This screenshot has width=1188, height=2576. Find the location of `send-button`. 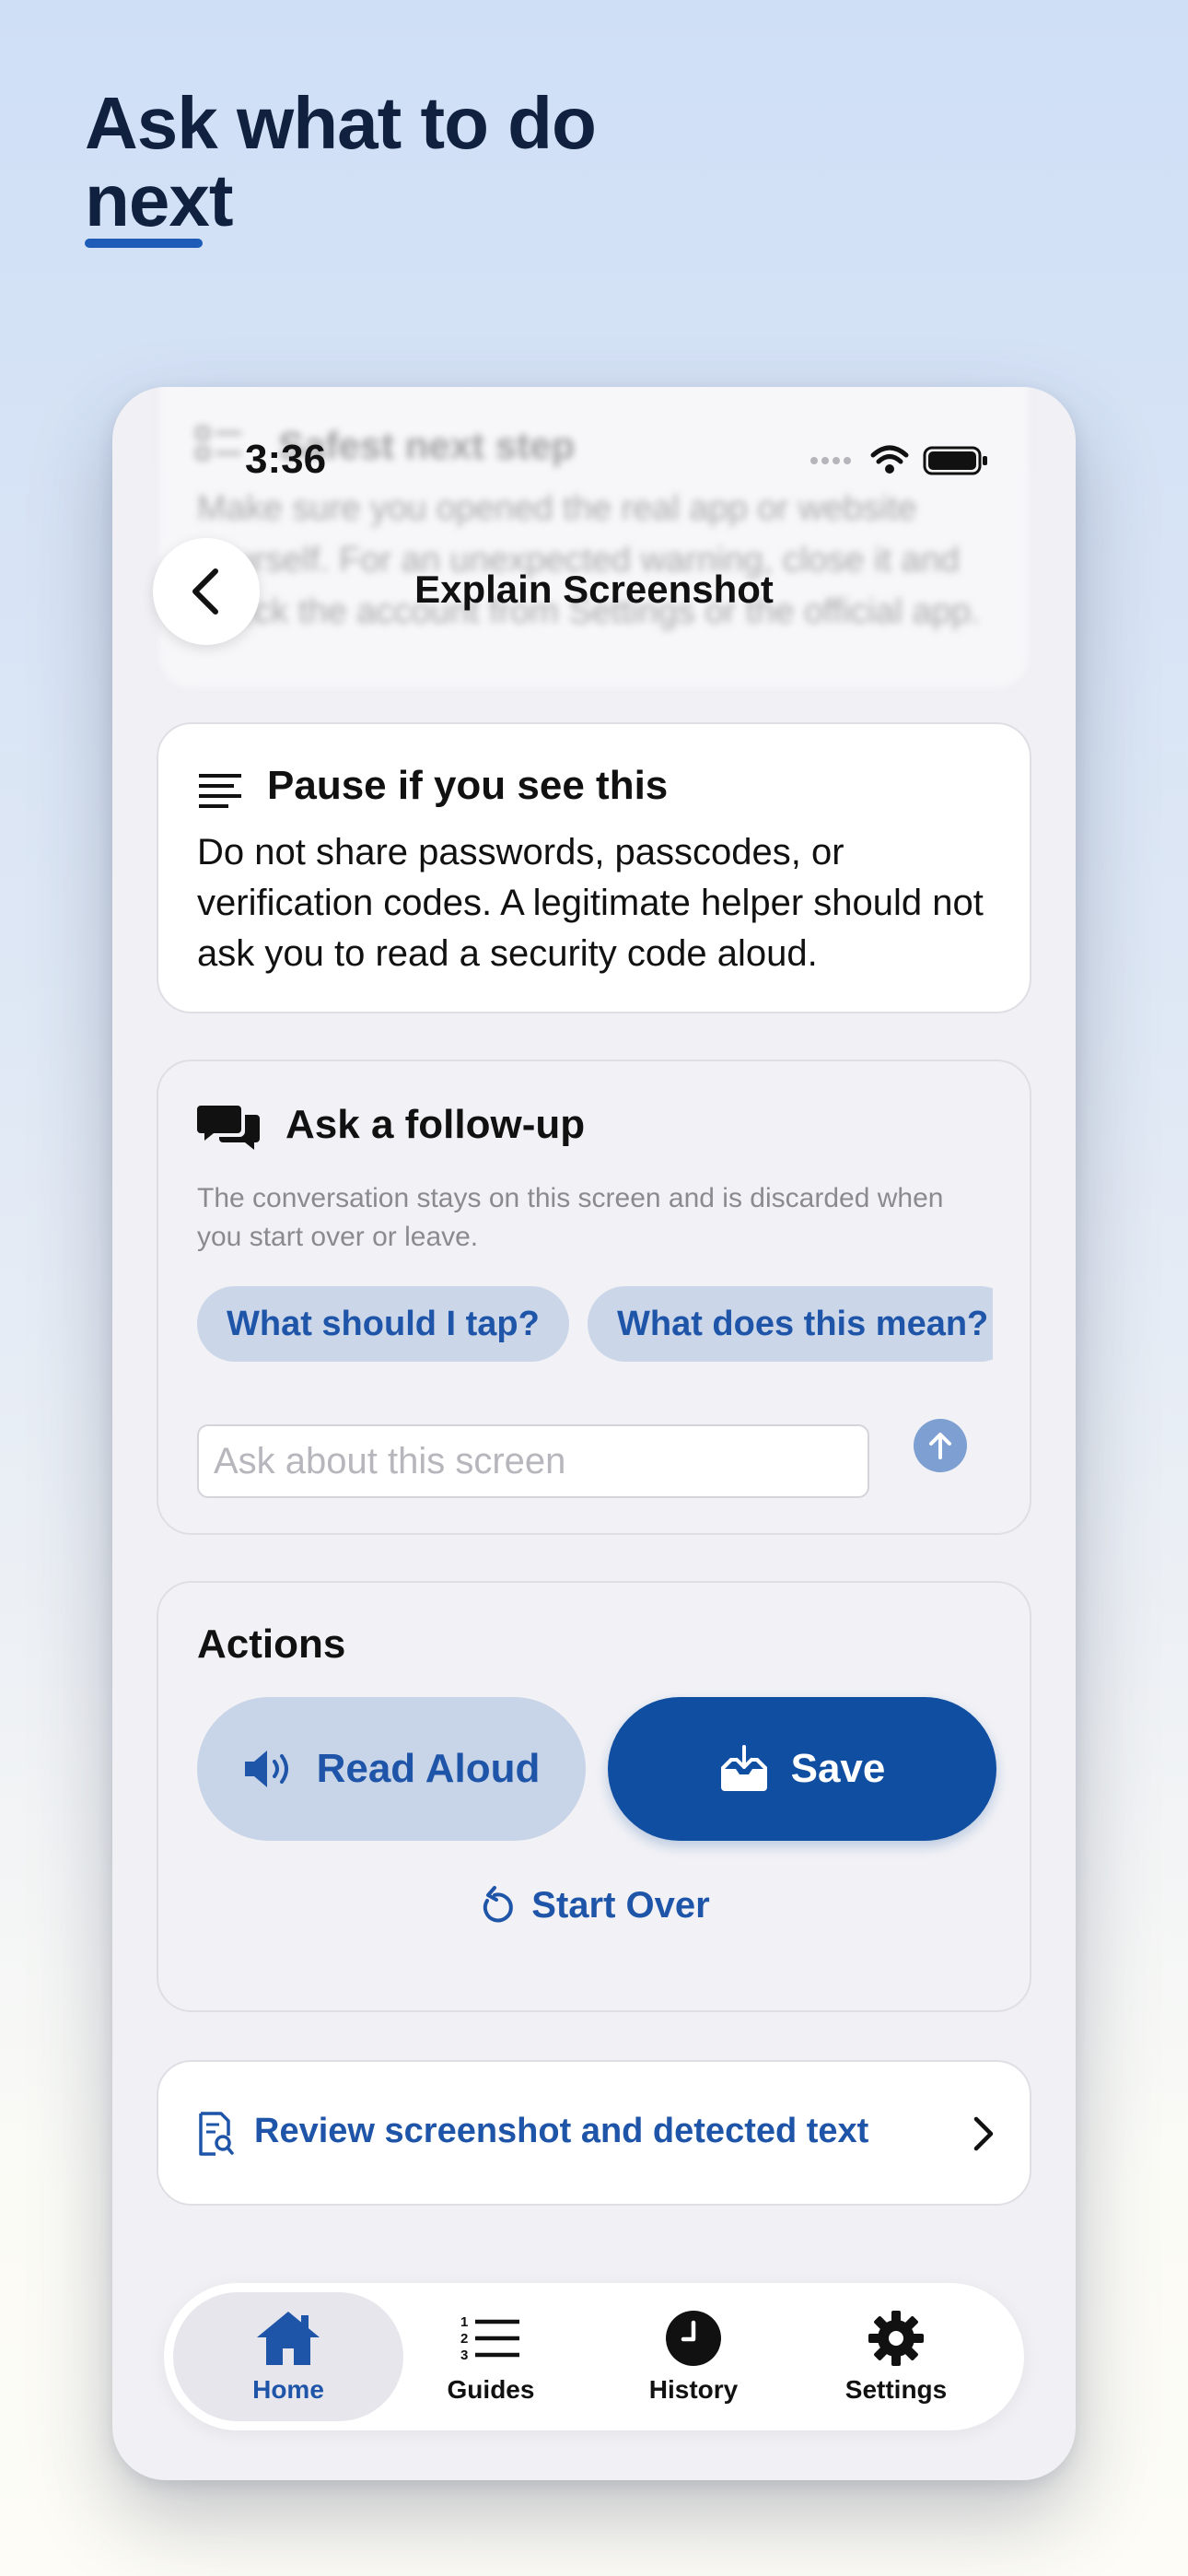

send-button is located at coordinates (940, 1445).